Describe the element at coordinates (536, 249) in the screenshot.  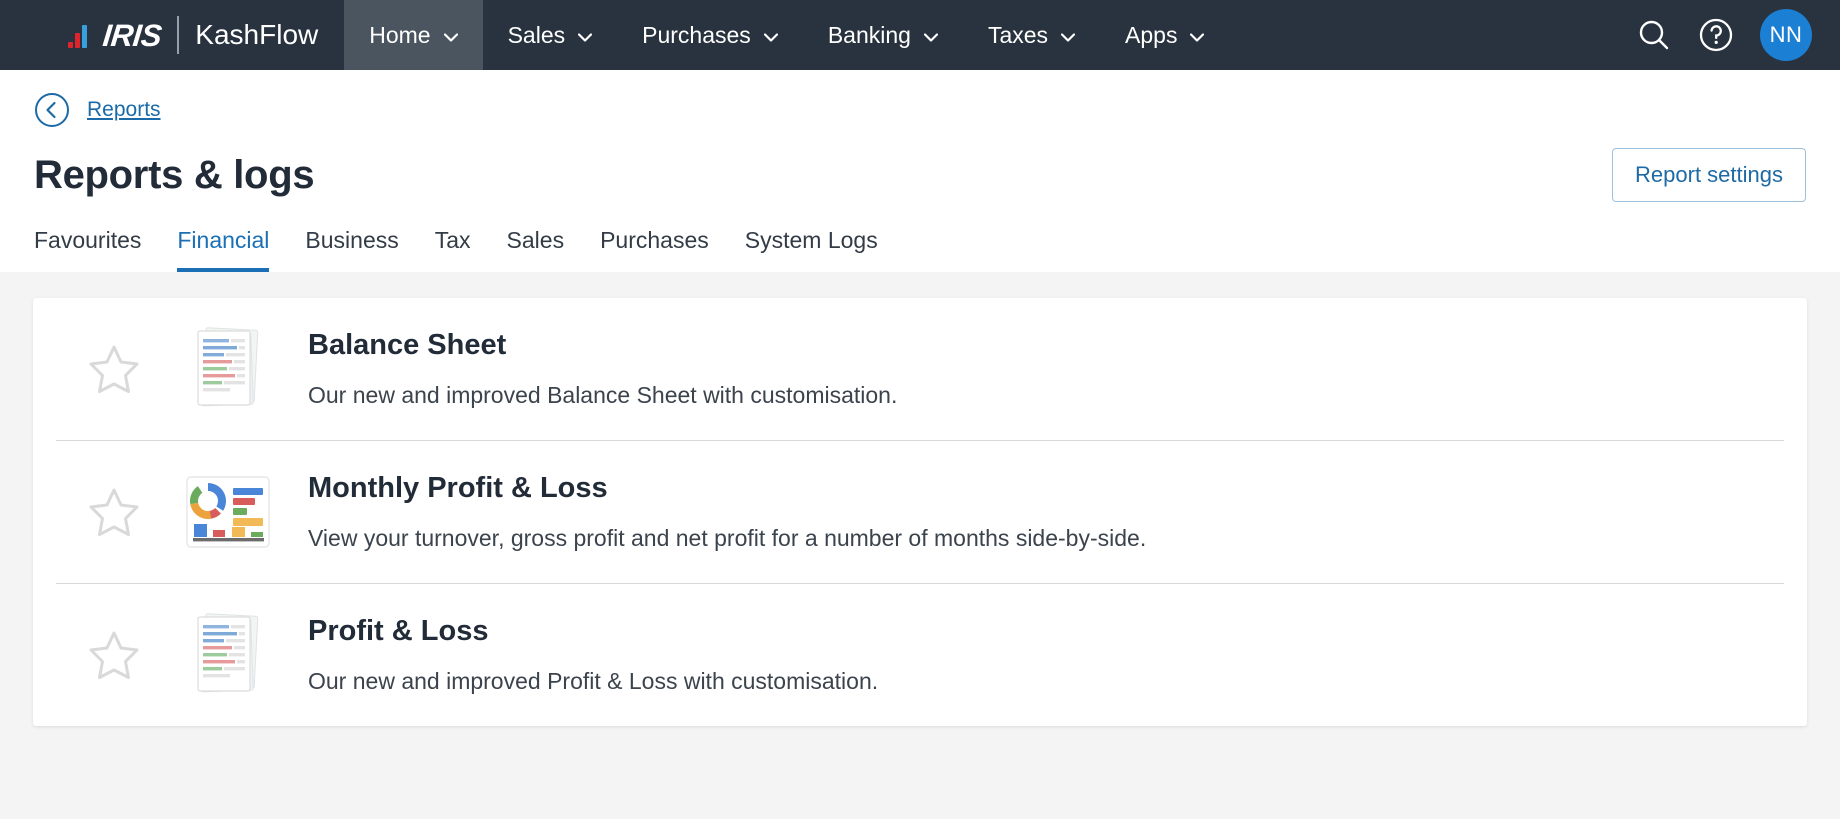
I see `tab-sales: Sales` at that location.